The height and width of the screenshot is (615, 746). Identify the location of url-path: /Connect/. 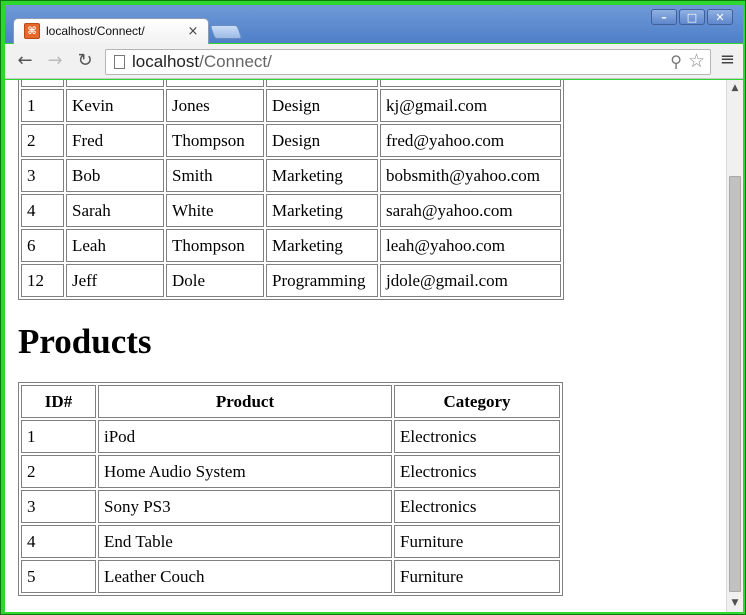
(235, 61).